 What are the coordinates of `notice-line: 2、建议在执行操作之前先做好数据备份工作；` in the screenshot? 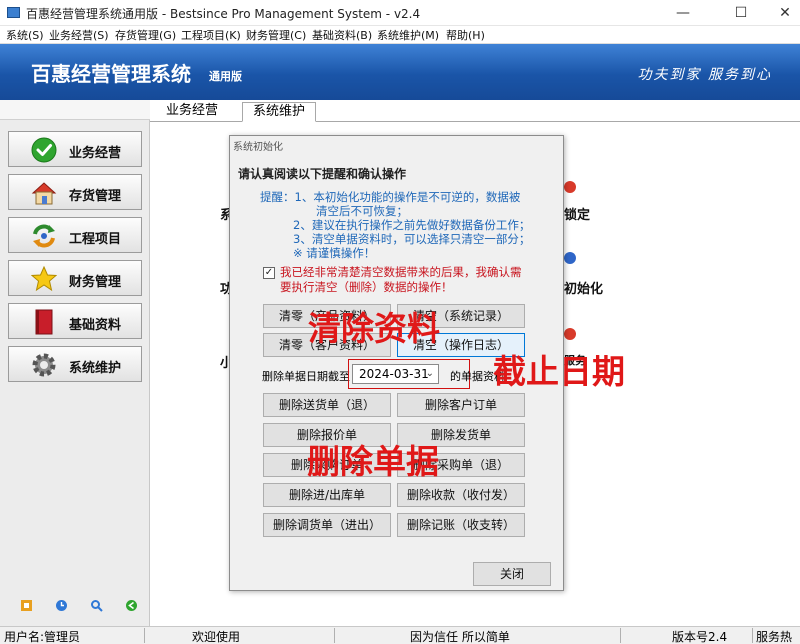 It's located at (412, 225).